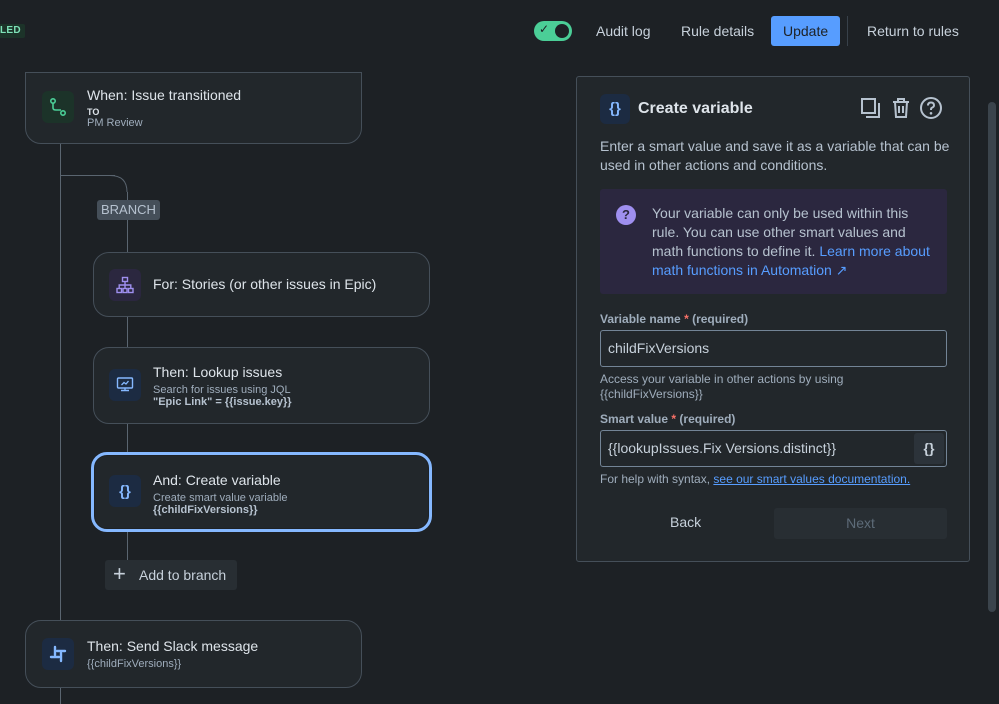  What do you see at coordinates (544, 29) in the screenshot?
I see `check-icon: ✓` at bounding box center [544, 29].